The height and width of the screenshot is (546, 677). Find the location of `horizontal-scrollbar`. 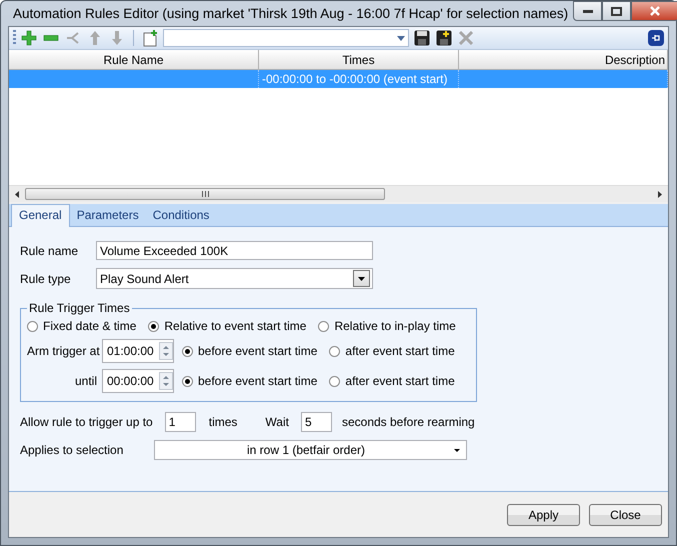

horizontal-scrollbar is located at coordinates (338, 193).